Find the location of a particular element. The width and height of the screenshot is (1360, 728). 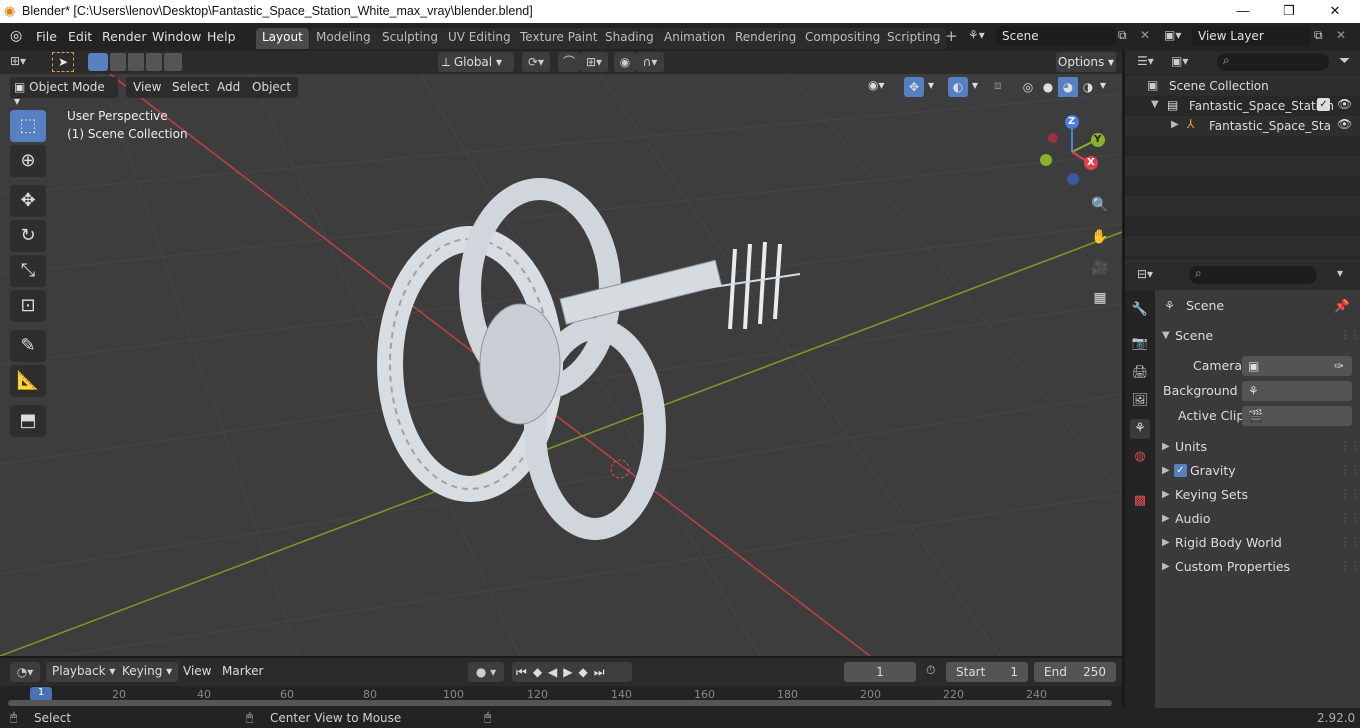

filter-icon: ⏷ is located at coordinates (1344, 61).